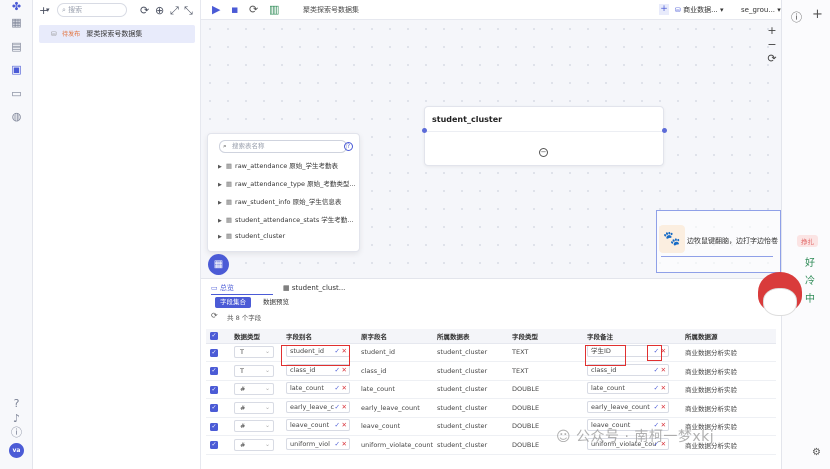  What do you see at coordinates (732, 241) in the screenshot?
I see `sticker-text: 边牧鼠键翻脑，边打字边怡卷` at bounding box center [732, 241].